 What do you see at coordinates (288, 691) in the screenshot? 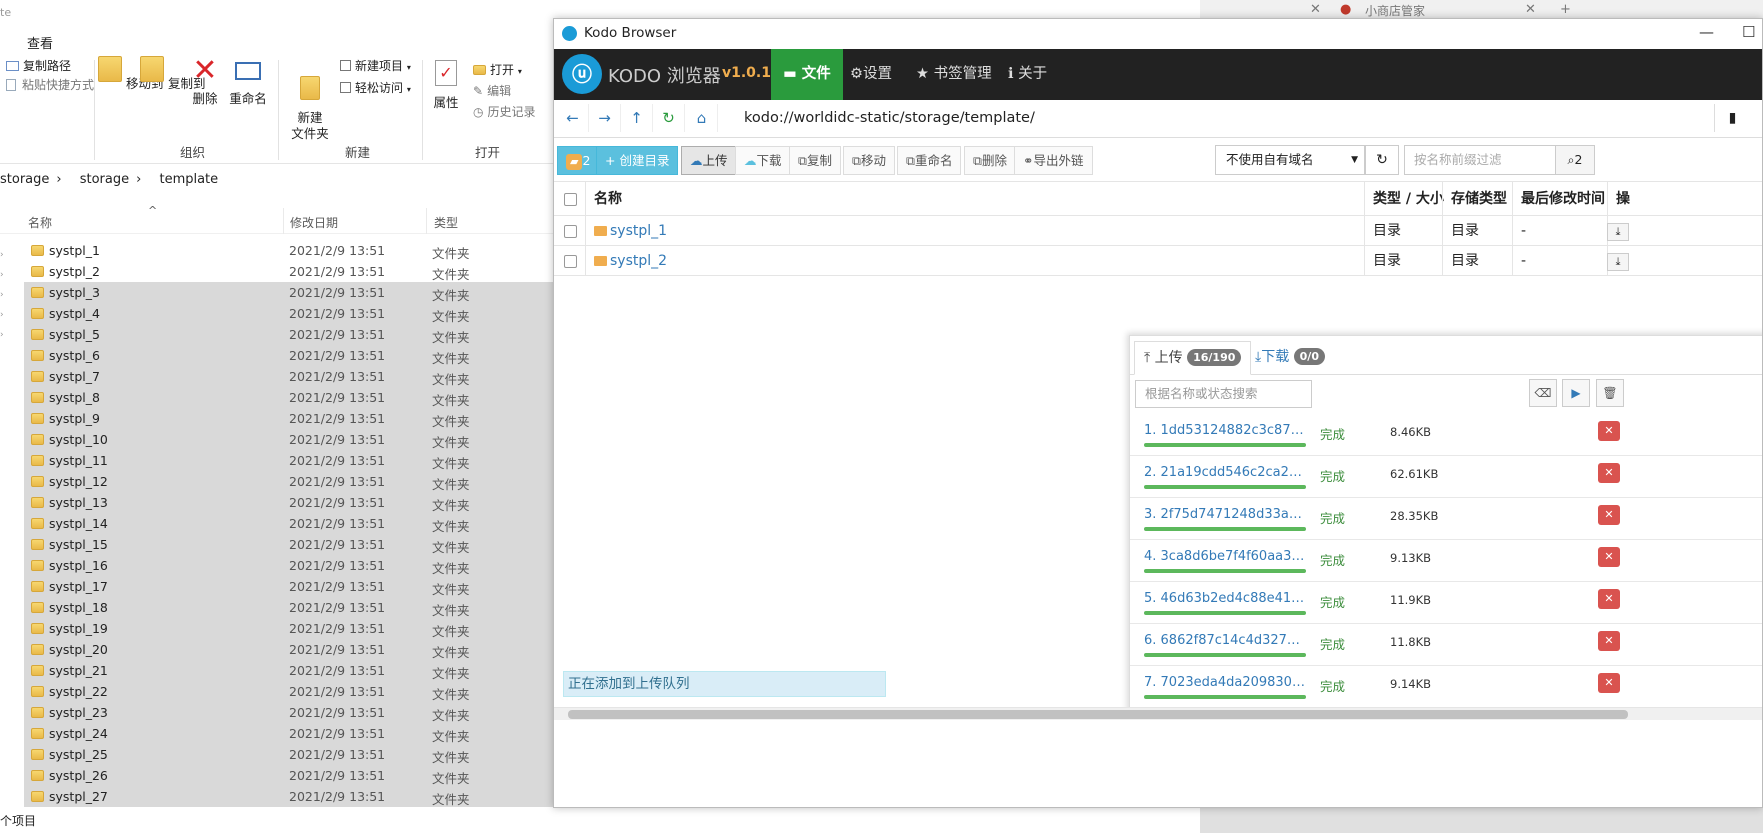
I see `file-row: systpl_22 2021/2/9 13:51 文件夹` at bounding box center [288, 691].